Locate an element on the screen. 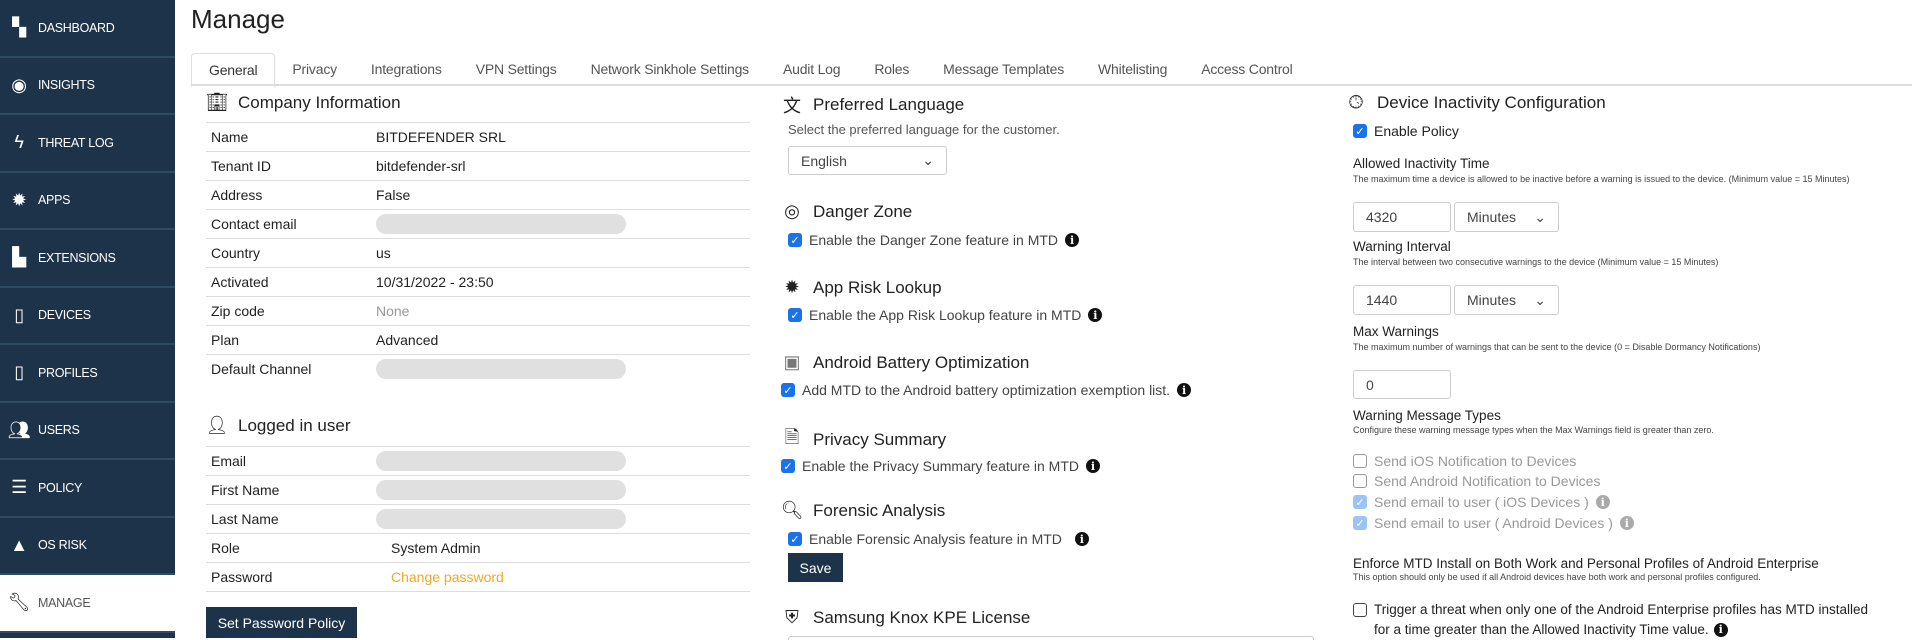  language-heading: 文 Preferred Language is located at coordinates (872, 105).